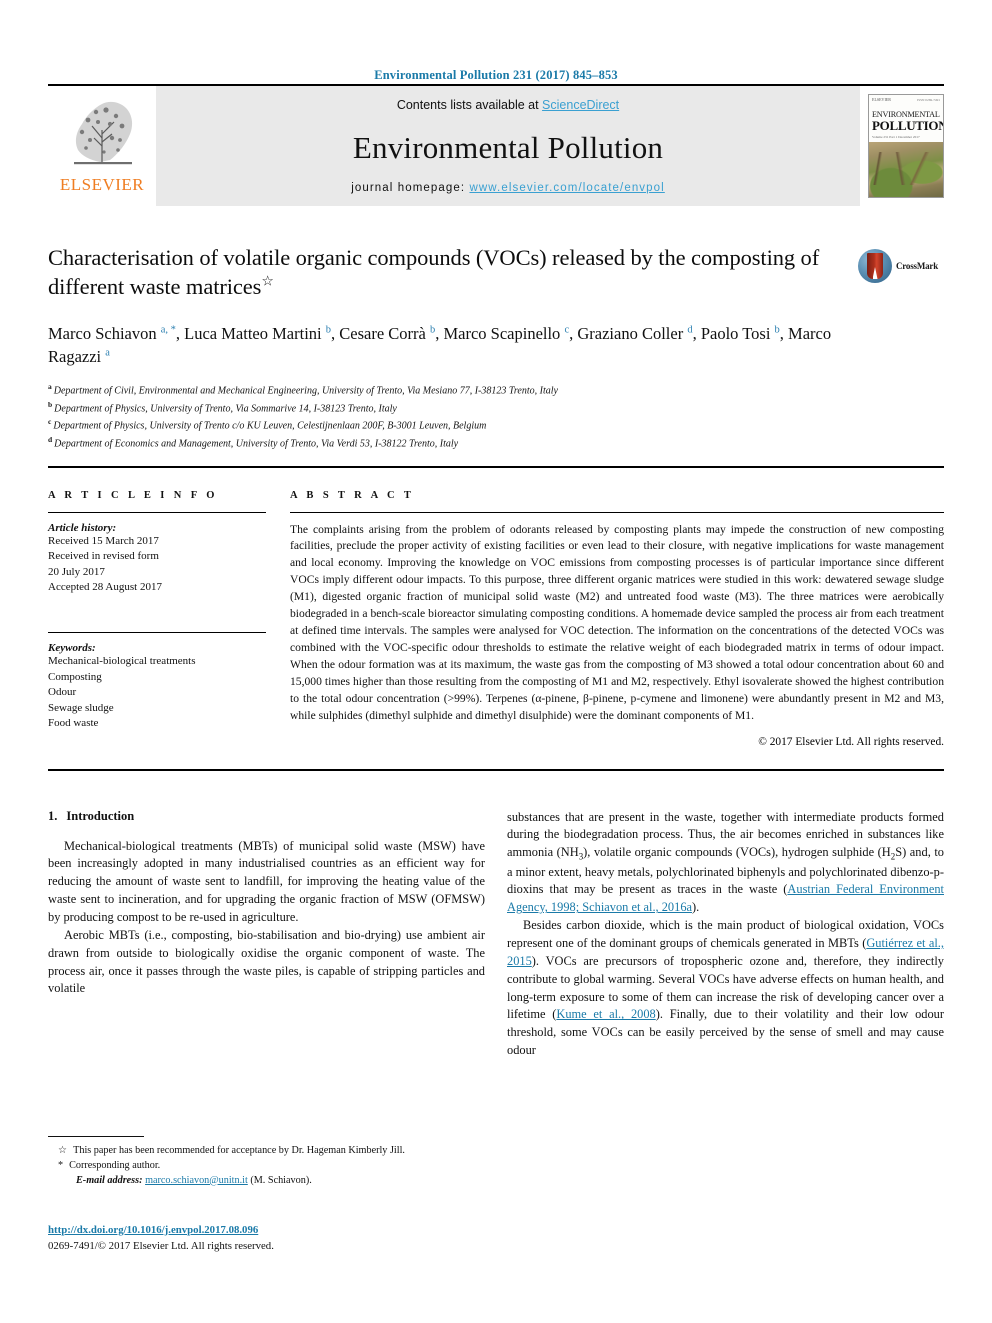 The image size is (992, 1323). Describe the element at coordinates (696, 907) in the screenshot. I see `intro-p3-seg4: ).` at that location.